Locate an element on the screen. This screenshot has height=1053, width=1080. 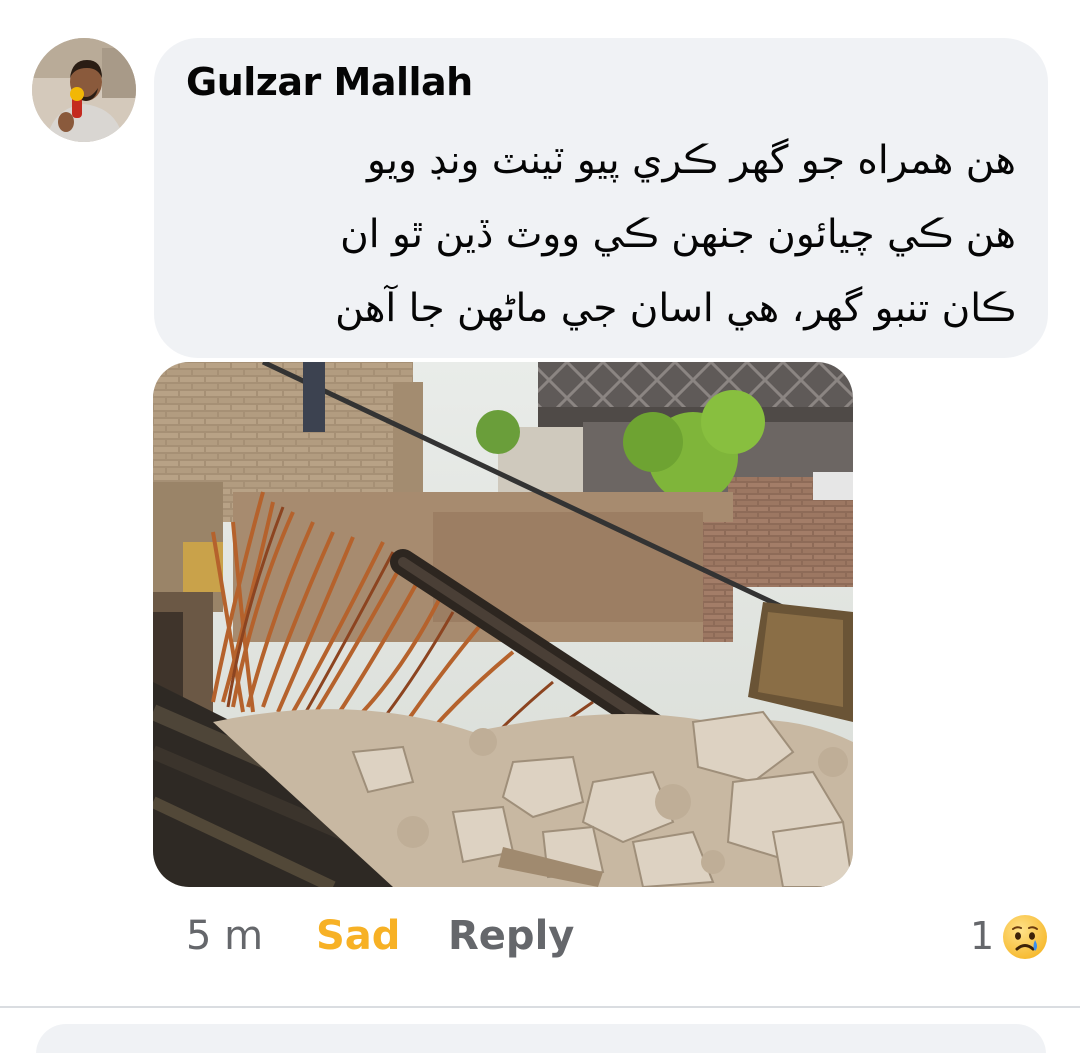
reaction-count: 1 is located at coordinates (982, 936).